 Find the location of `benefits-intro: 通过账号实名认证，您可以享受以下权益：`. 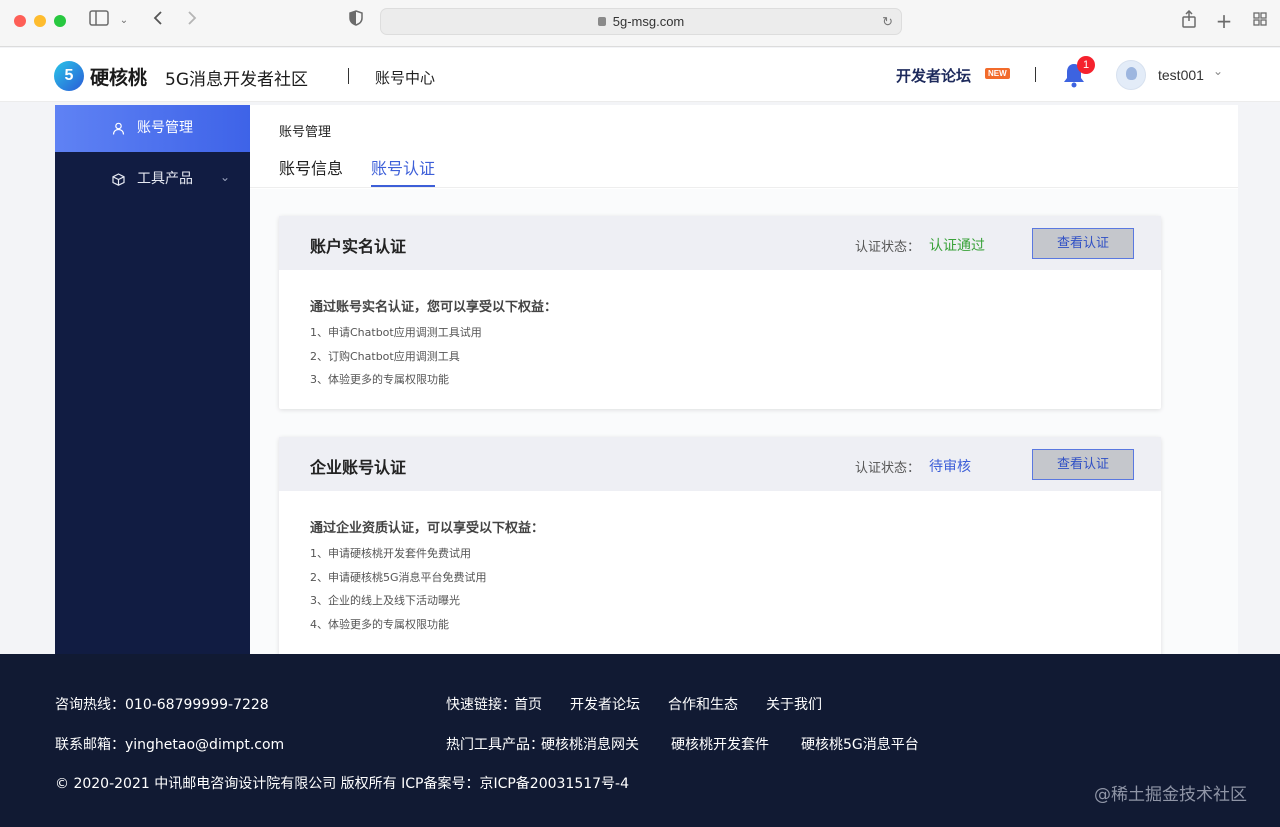

benefits-intro: 通过账号实名认证，您可以享受以下权益： is located at coordinates (434, 307).